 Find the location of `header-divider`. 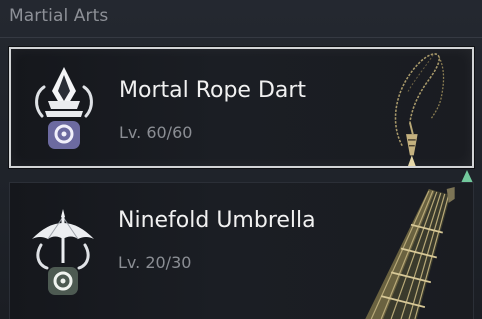

header-divider is located at coordinates (241, 37).